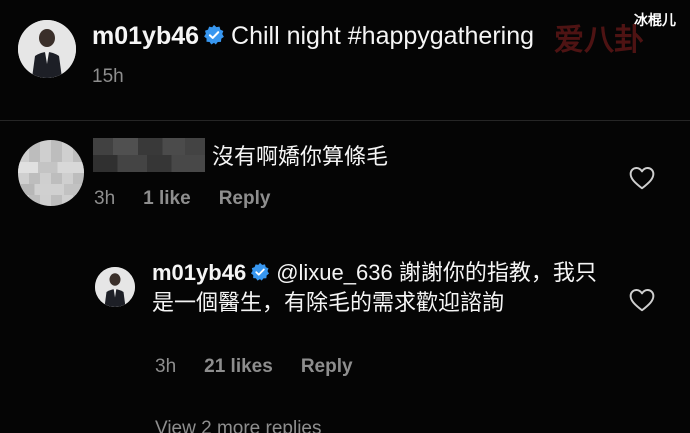 This screenshot has width=690, height=433. I want to click on watermark-logo: 爱八卦, so click(599, 40).